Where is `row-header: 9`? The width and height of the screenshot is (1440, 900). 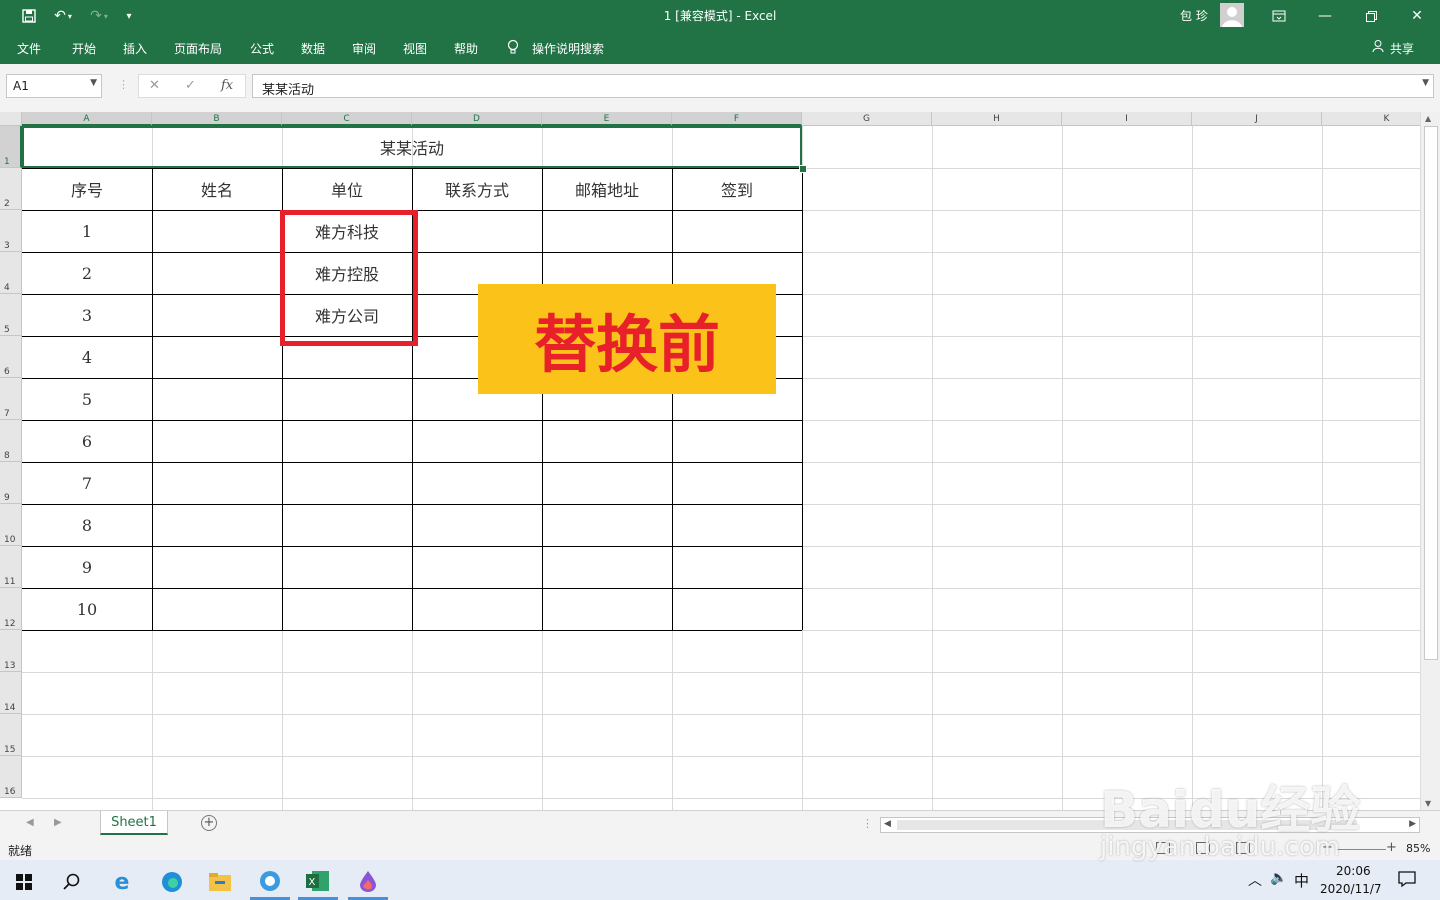 row-header: 9 is located at coordinates (11, 483).